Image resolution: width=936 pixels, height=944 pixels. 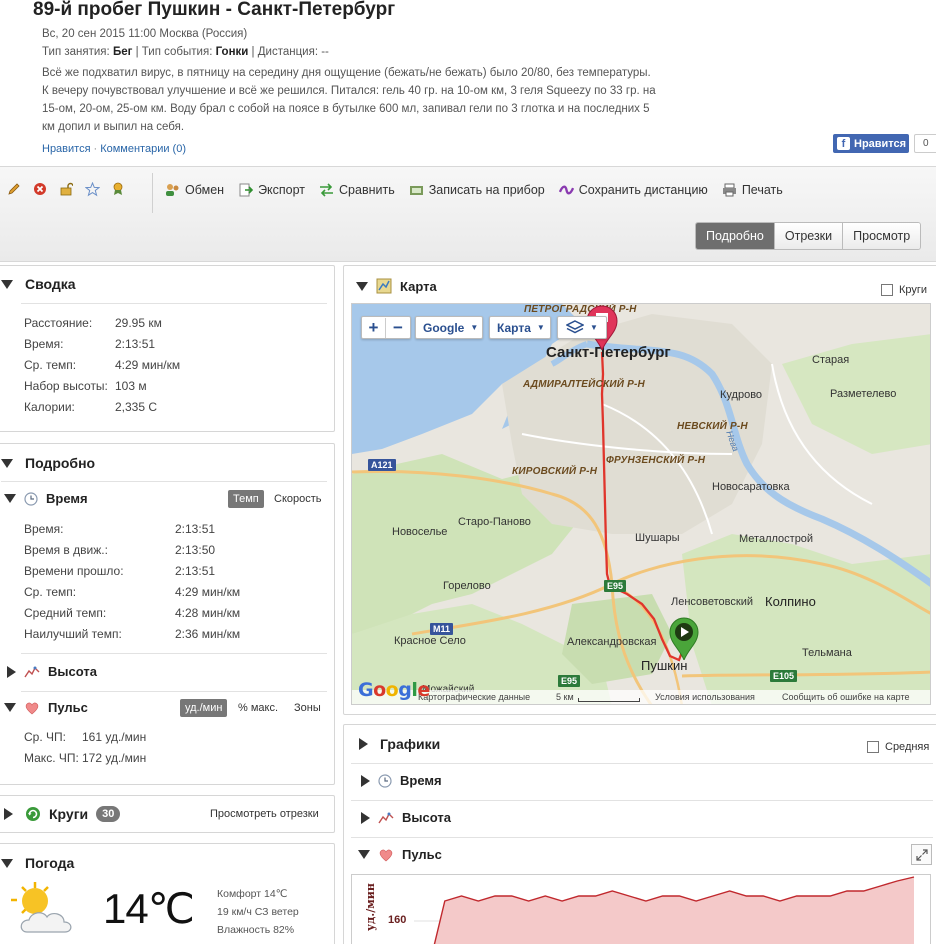 I want to click on like-link: Нравится, so click(x=66, y=149).